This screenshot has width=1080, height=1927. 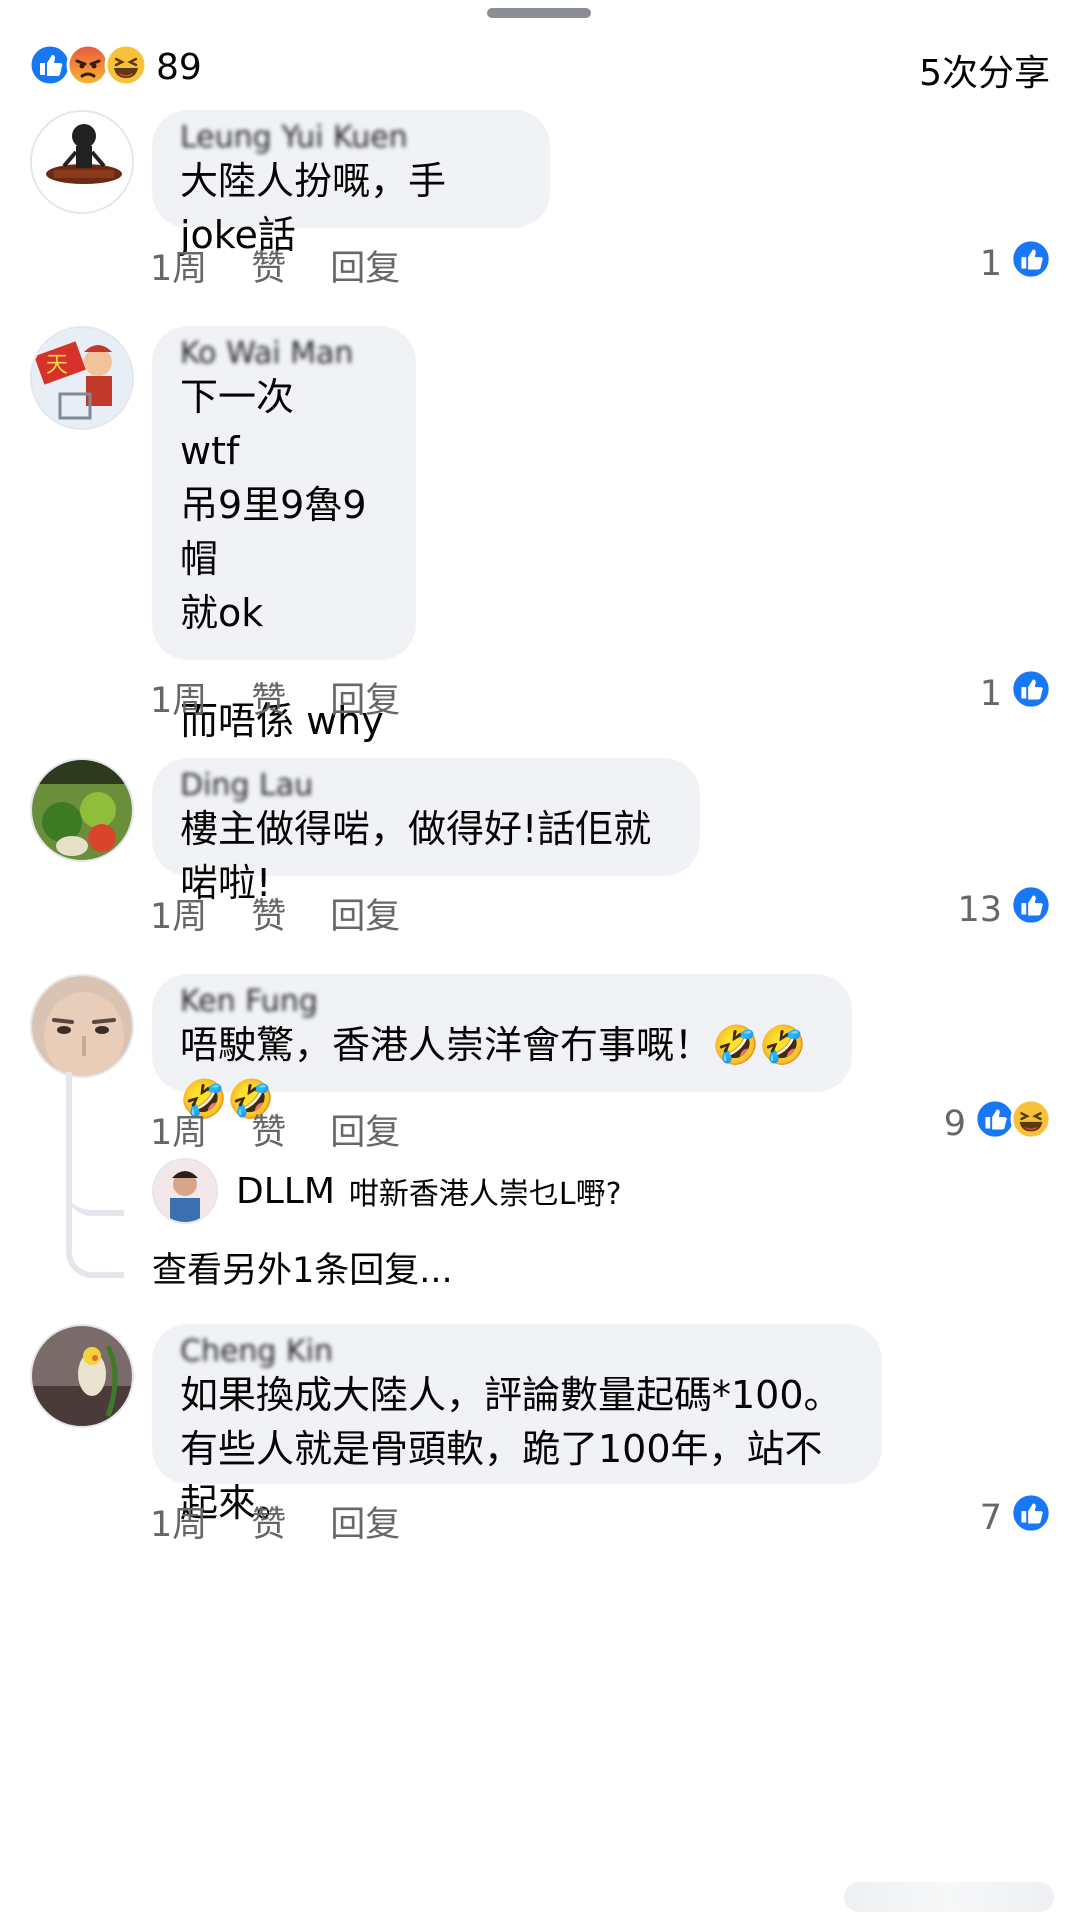 I want to click on comment-author: Leung Yui Kuen, so click(x=351, y=137).